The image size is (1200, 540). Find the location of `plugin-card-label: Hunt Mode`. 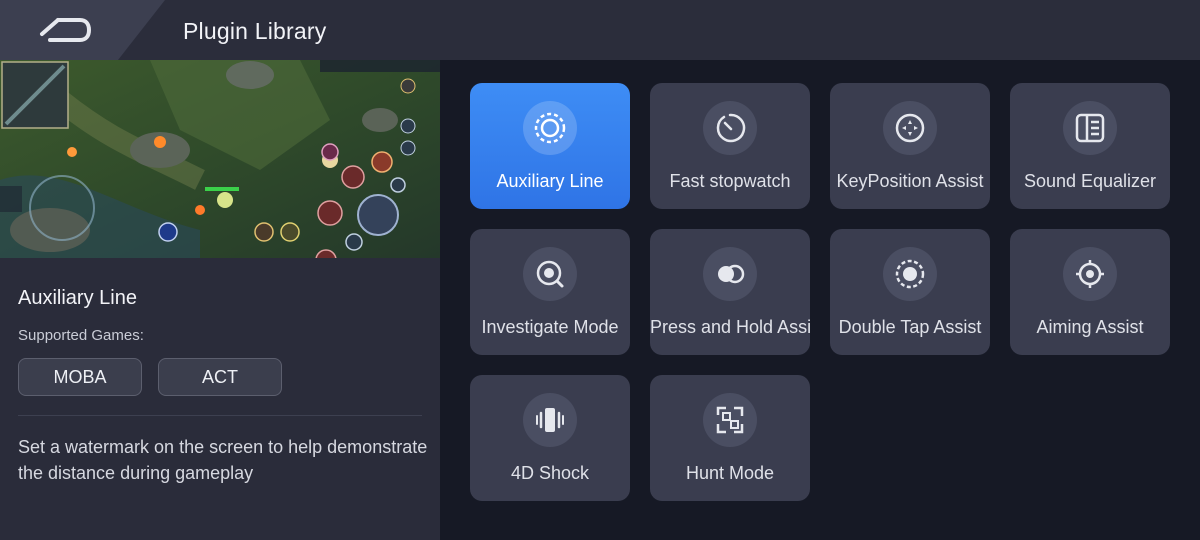

plugin-card-label: Hunt Mode is located at coordinates (730, 473).